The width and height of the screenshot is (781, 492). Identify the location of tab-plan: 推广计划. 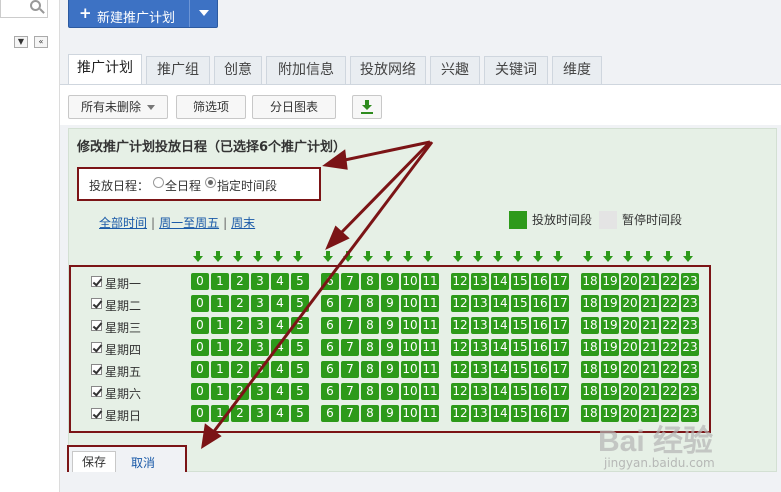
(105, 69).